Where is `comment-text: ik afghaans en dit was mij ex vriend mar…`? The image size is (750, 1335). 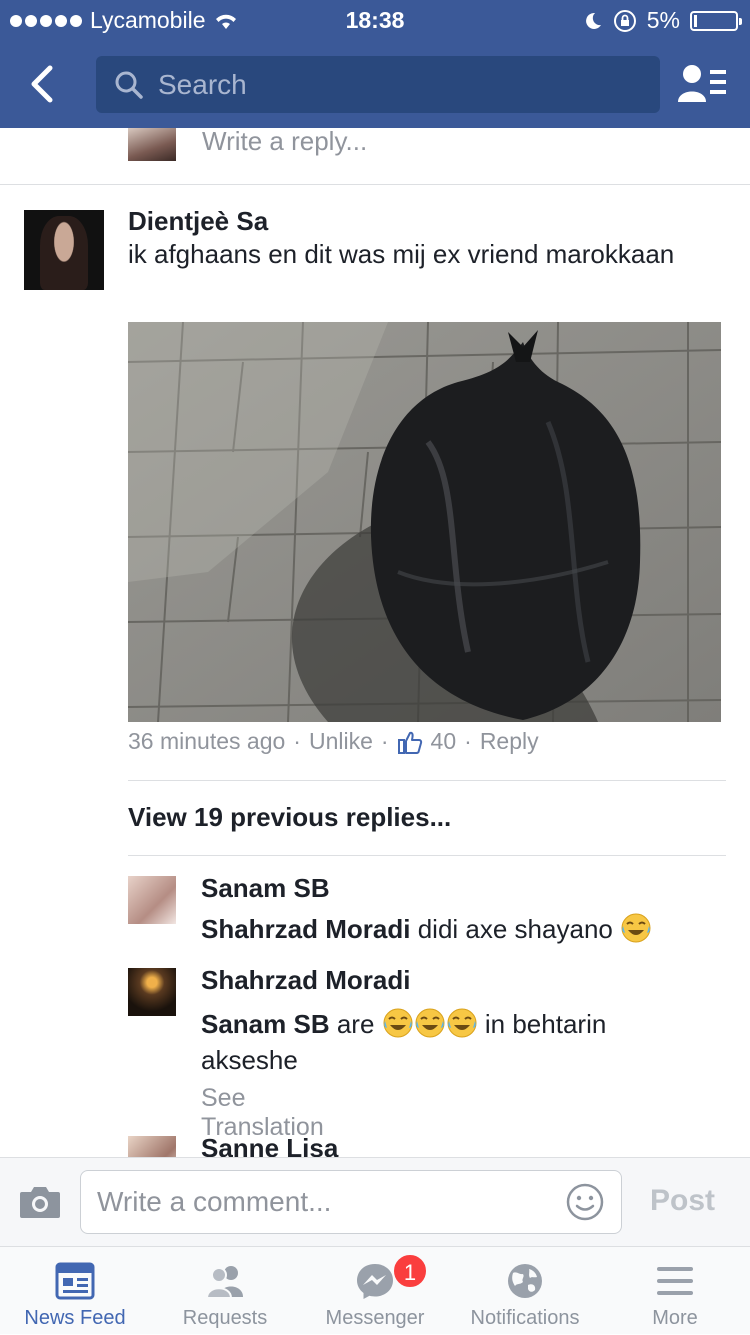
comment-text: ik afghaans en dit was mij ex vriend mar… is located at coordinates (401, 254).